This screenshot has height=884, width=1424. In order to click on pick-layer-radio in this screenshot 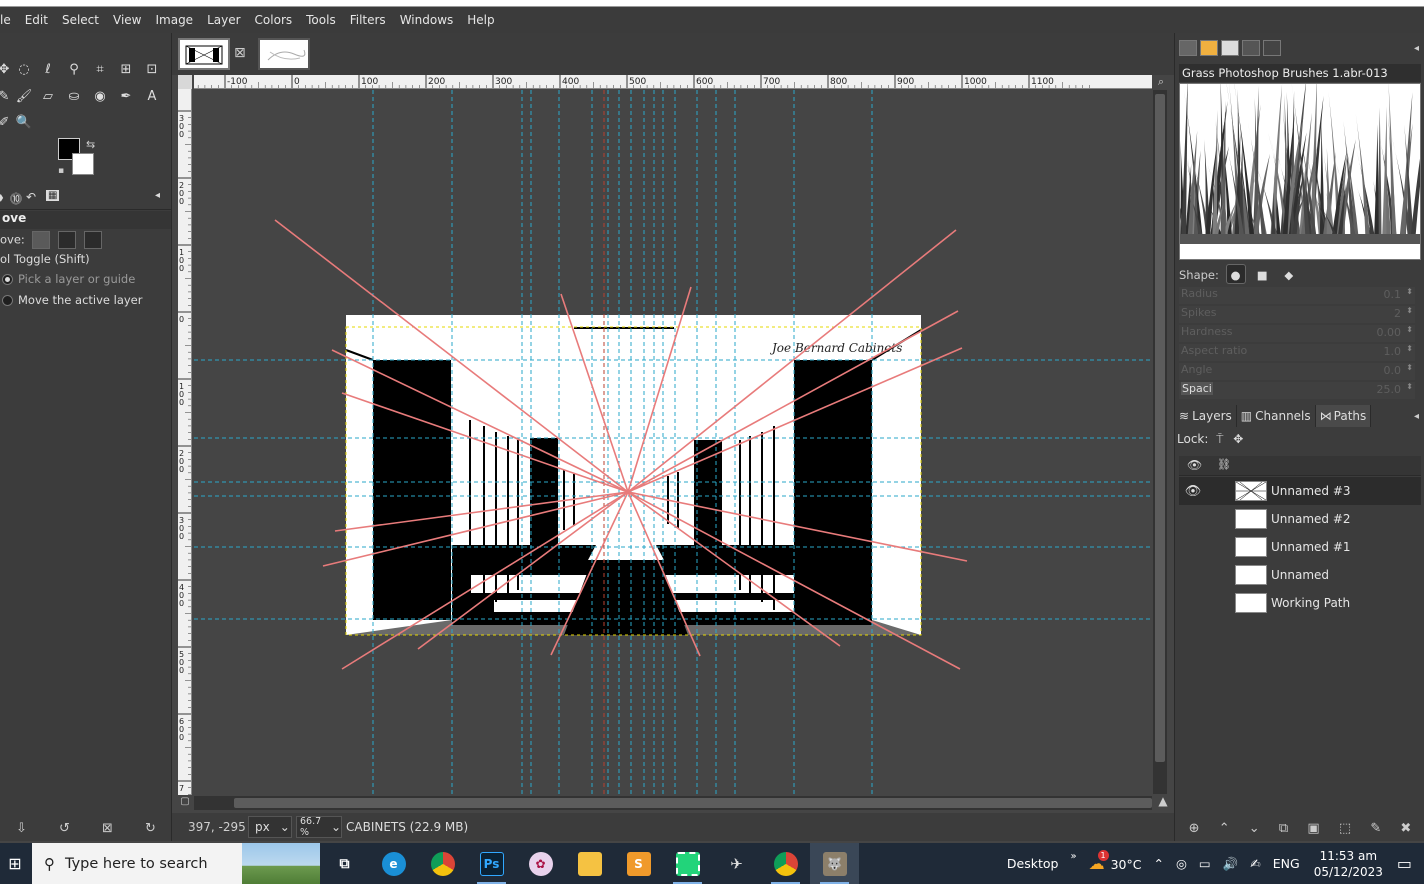, I will do `click(7, 279)`.